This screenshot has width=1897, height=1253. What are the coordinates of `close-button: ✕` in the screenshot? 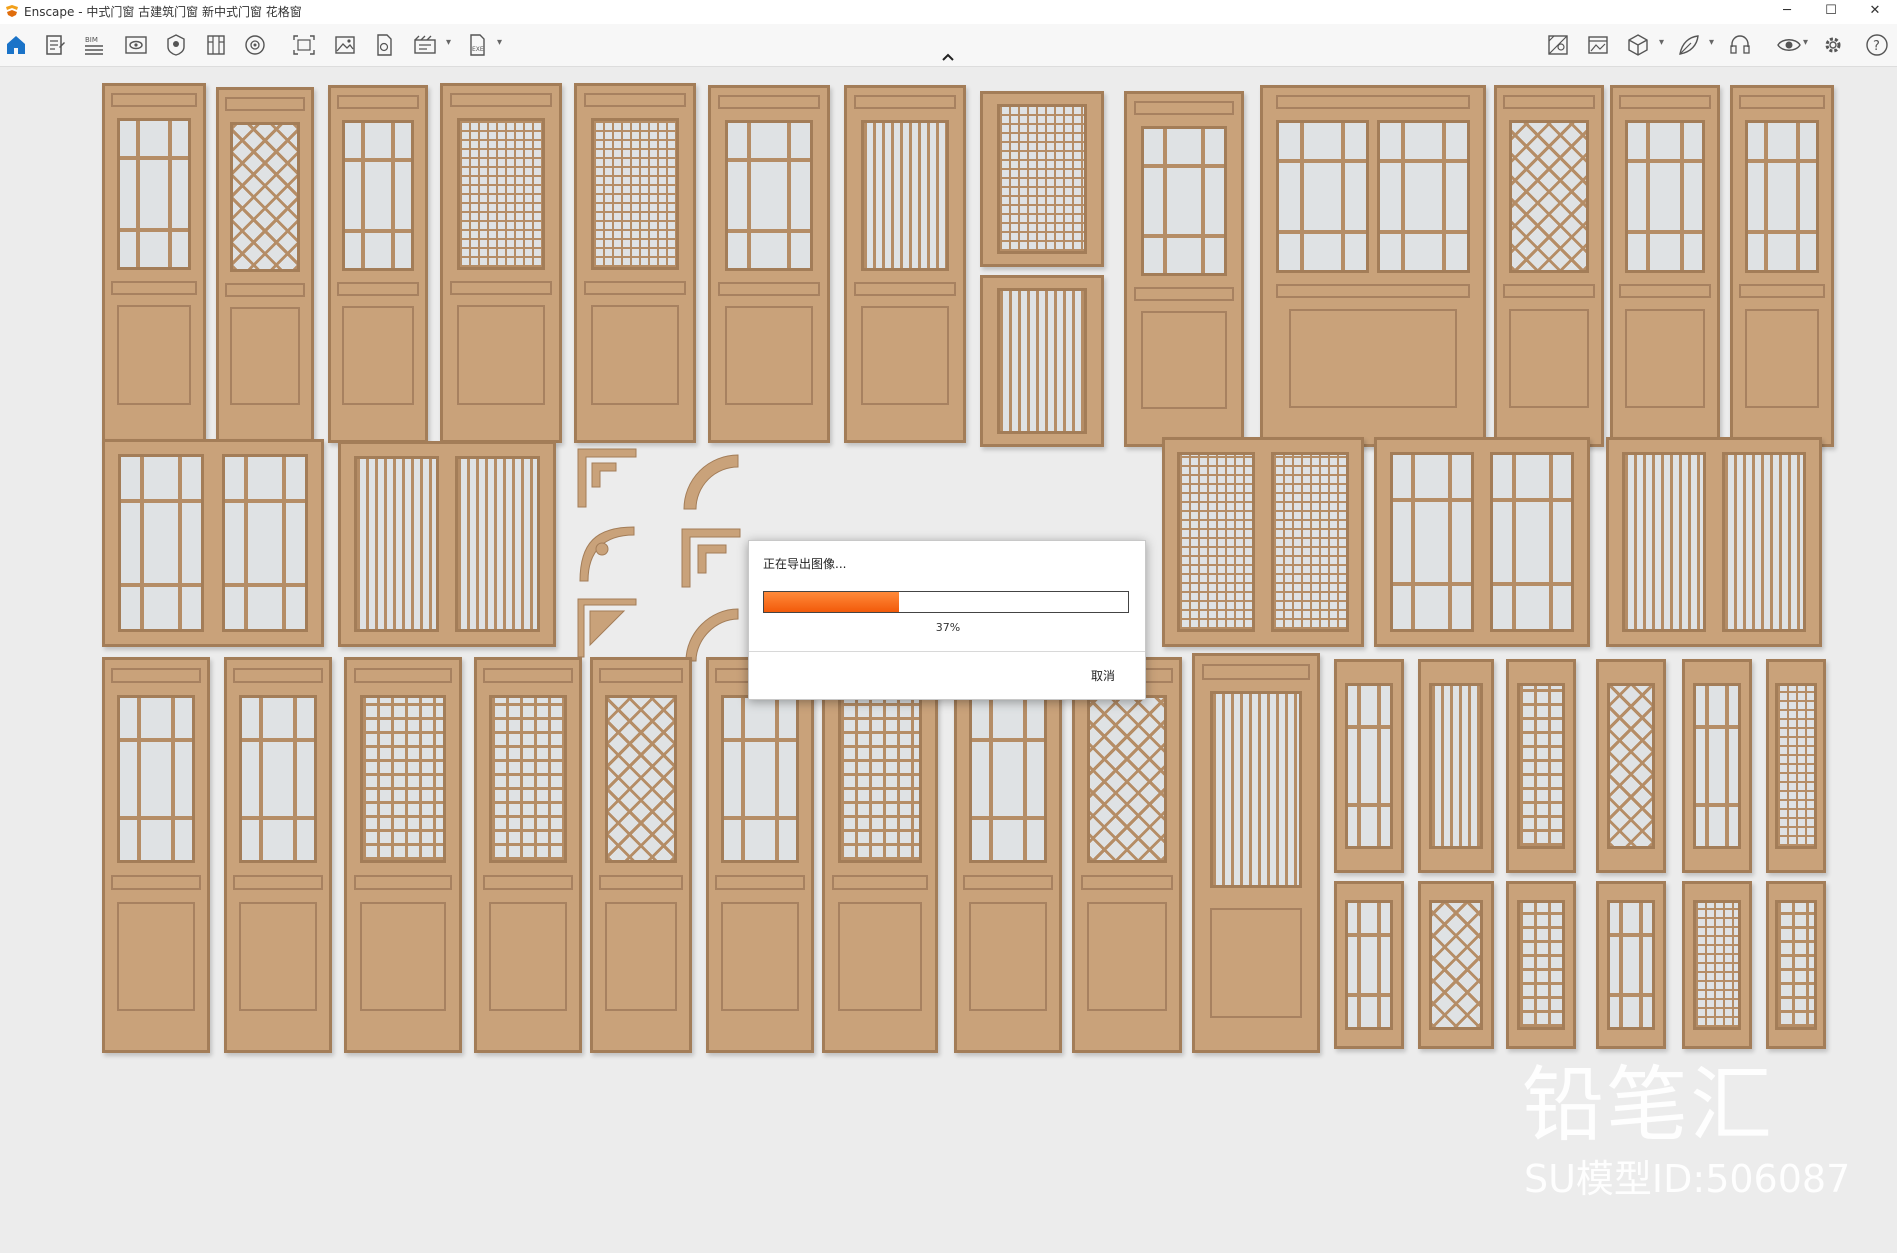 It's located at (1875, 12).